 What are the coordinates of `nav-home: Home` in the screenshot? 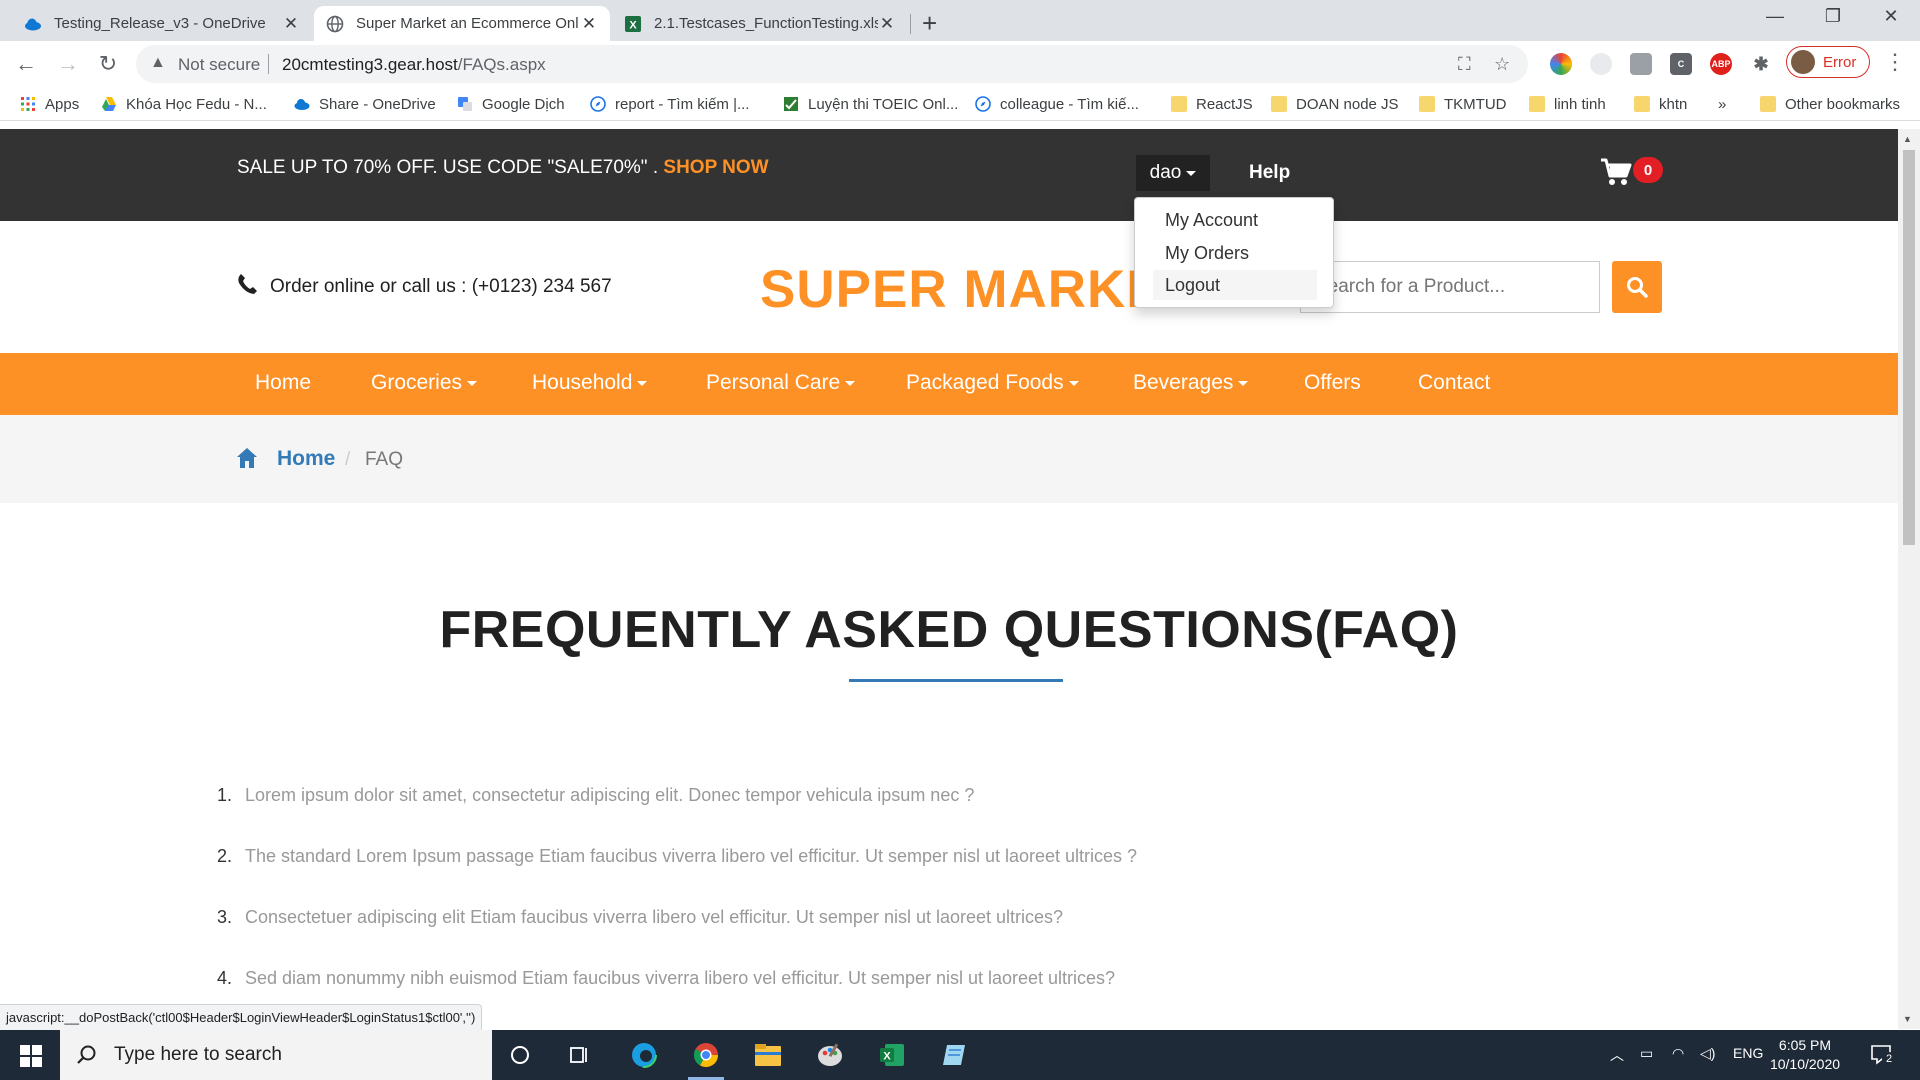 It's located at (283, 383).